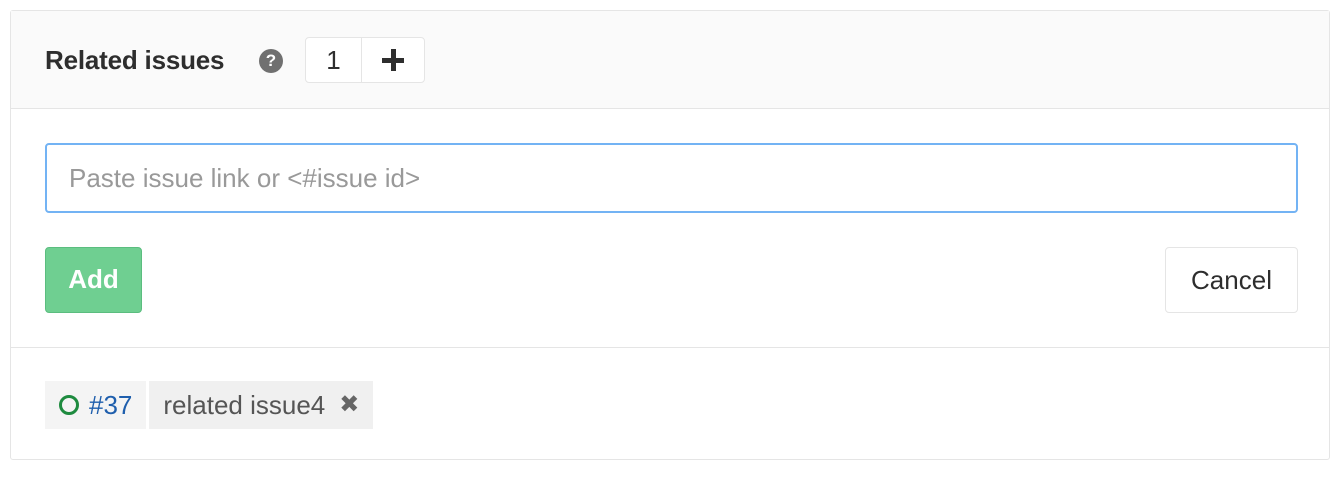  Describe the element at coordinates (334, 60) in the screenshot. I see `issue-count-badge: 1` at that location.